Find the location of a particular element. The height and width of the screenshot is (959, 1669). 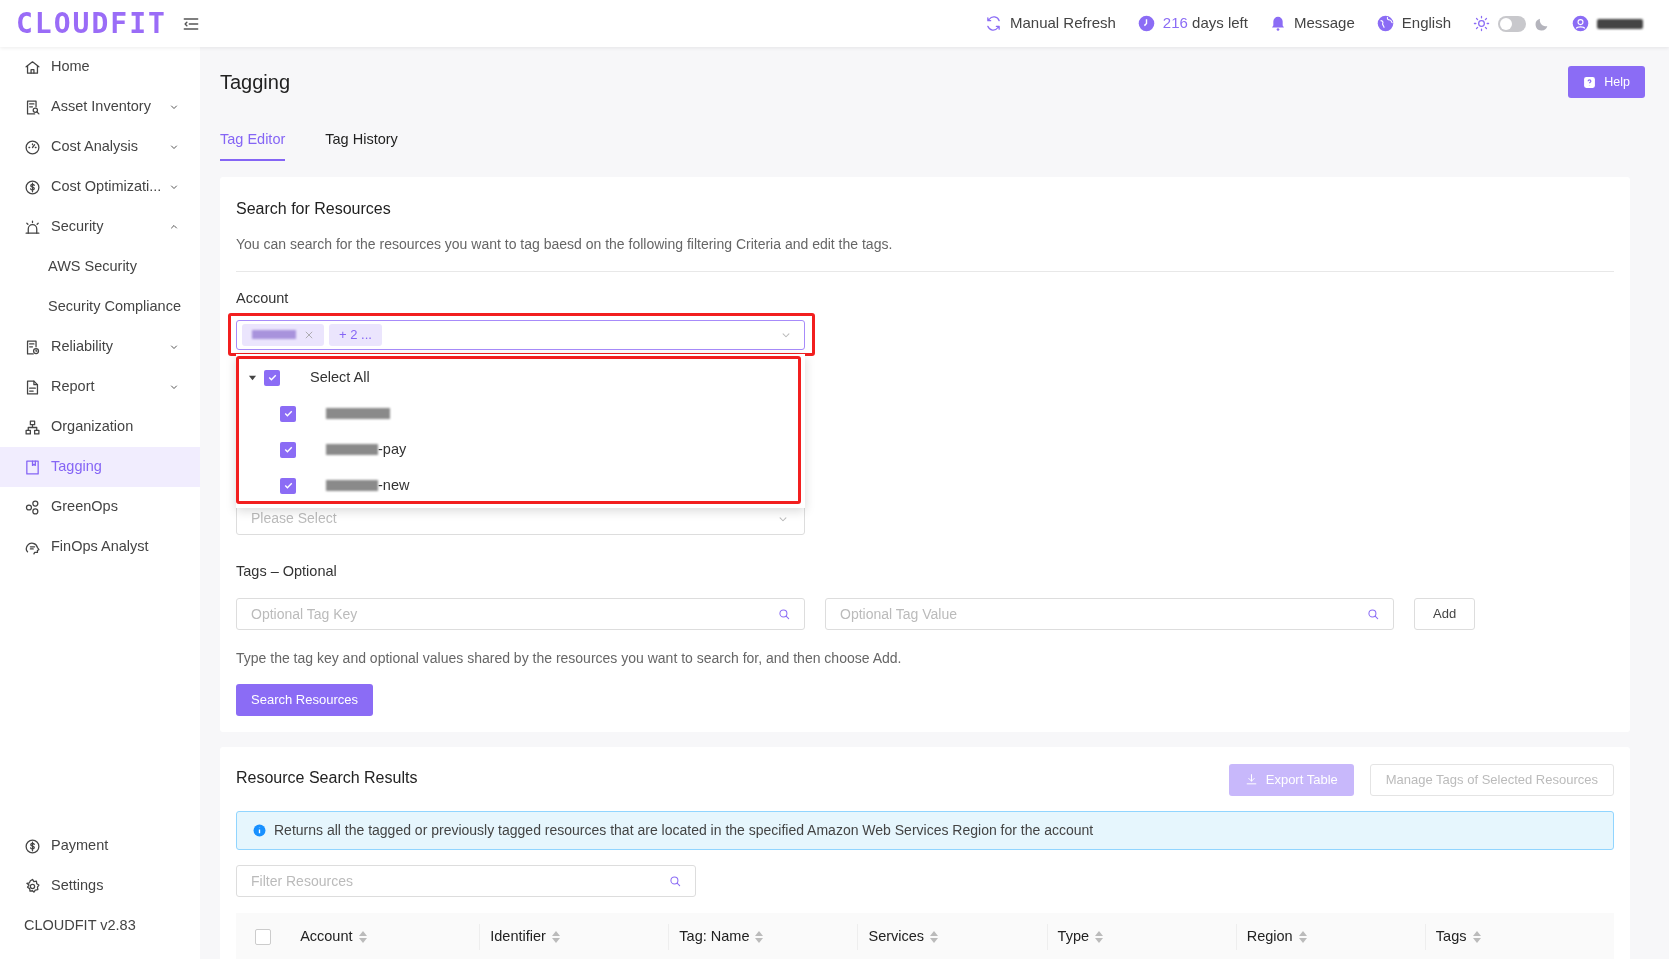

globe-icon is located at coordinates (1385, 23).